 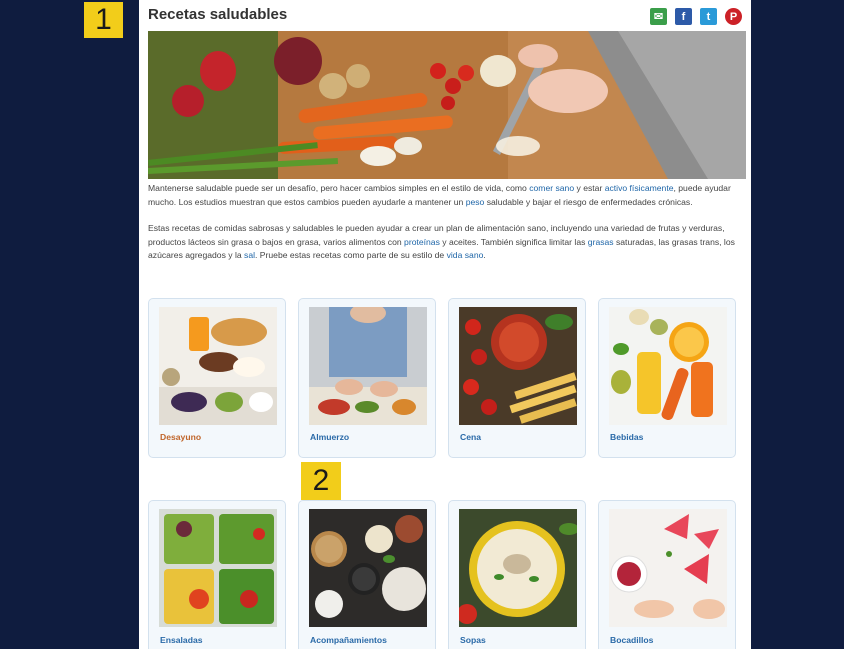 I want to click on snacks-image, so click(x=668, y=568).